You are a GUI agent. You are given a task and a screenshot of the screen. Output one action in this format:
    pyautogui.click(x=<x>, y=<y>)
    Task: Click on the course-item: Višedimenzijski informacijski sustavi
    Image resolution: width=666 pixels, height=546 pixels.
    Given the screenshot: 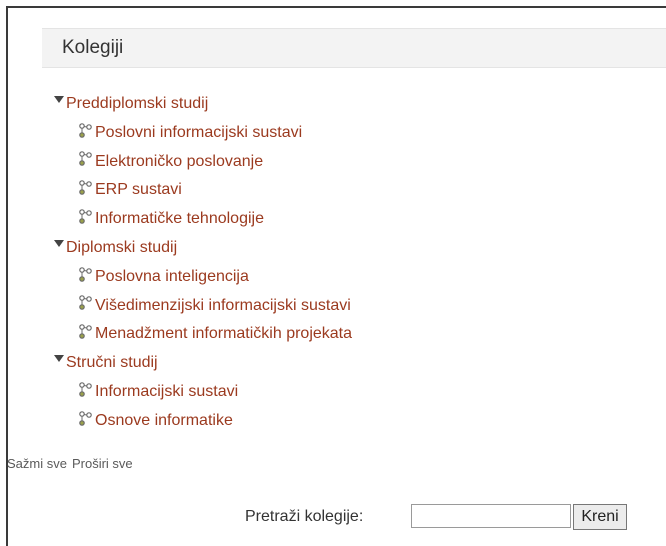 What is the action you would take?
    pyautogui.click(x=202, y=306)
    